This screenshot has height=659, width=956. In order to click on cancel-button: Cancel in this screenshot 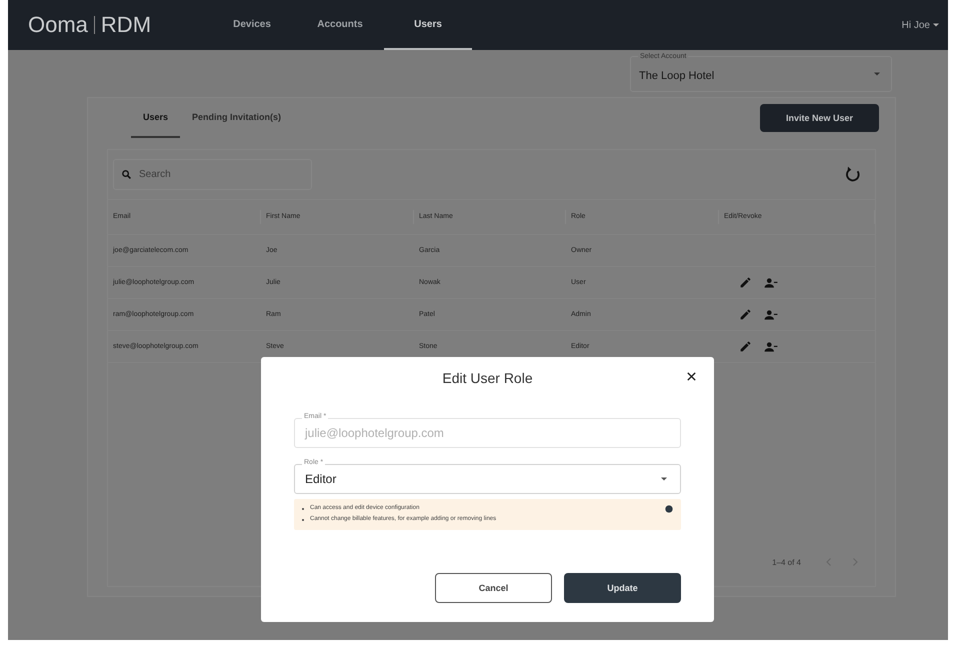, I will do `click(493, 588)`.